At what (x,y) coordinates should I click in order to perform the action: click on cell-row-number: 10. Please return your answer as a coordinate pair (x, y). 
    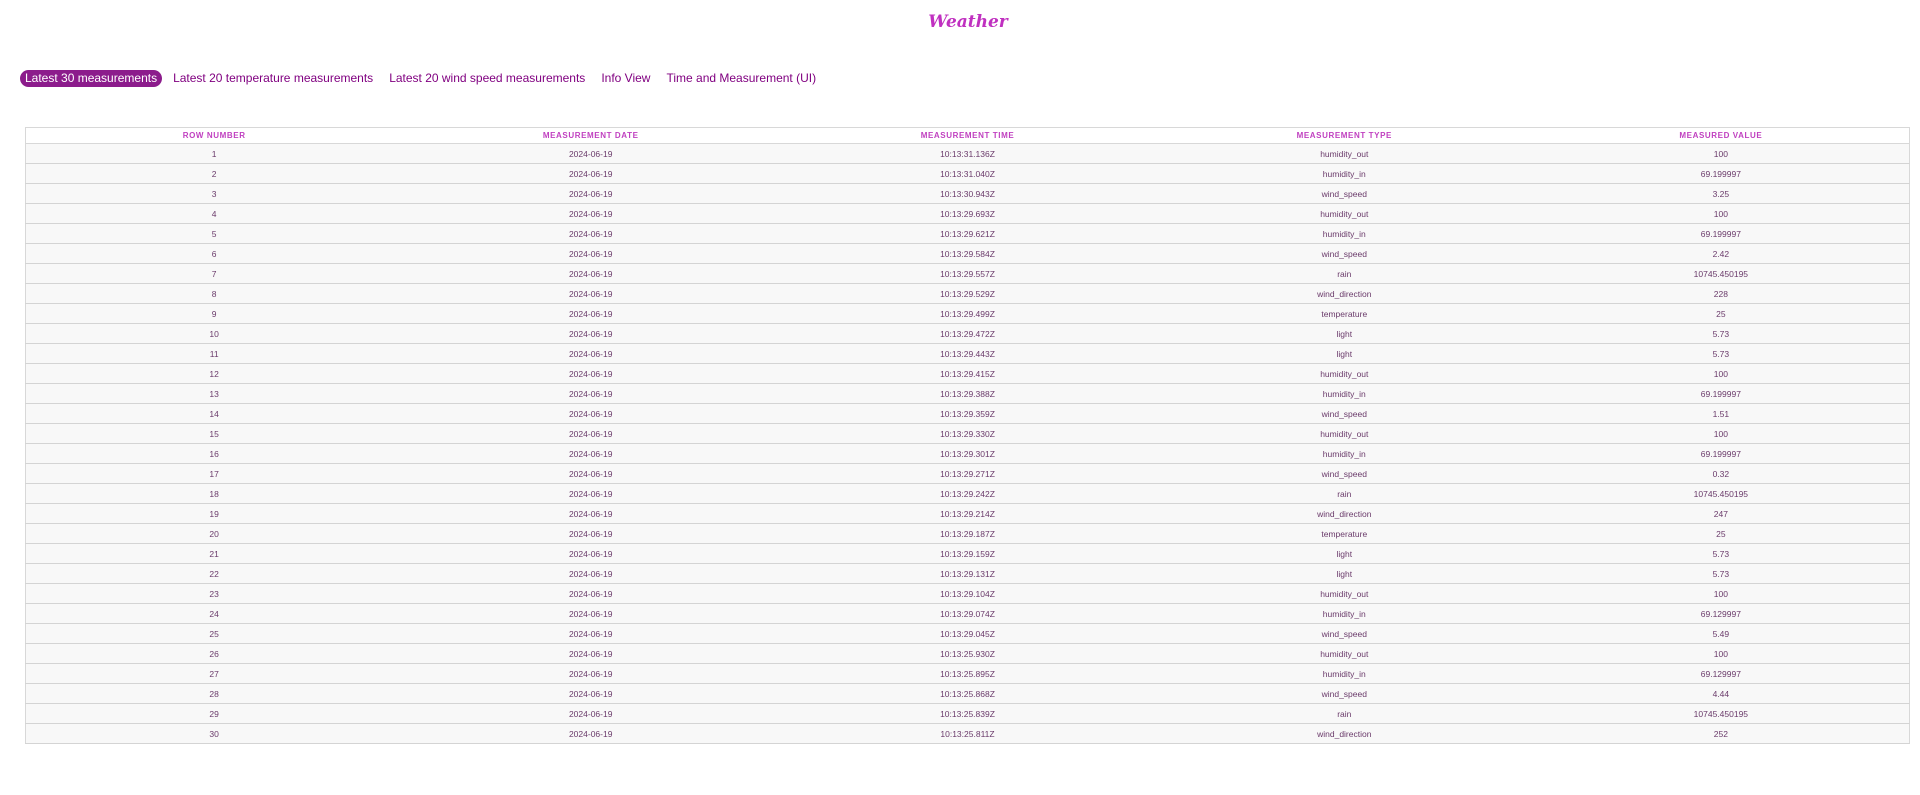
    Looking at the image, I should click on (214, 333).